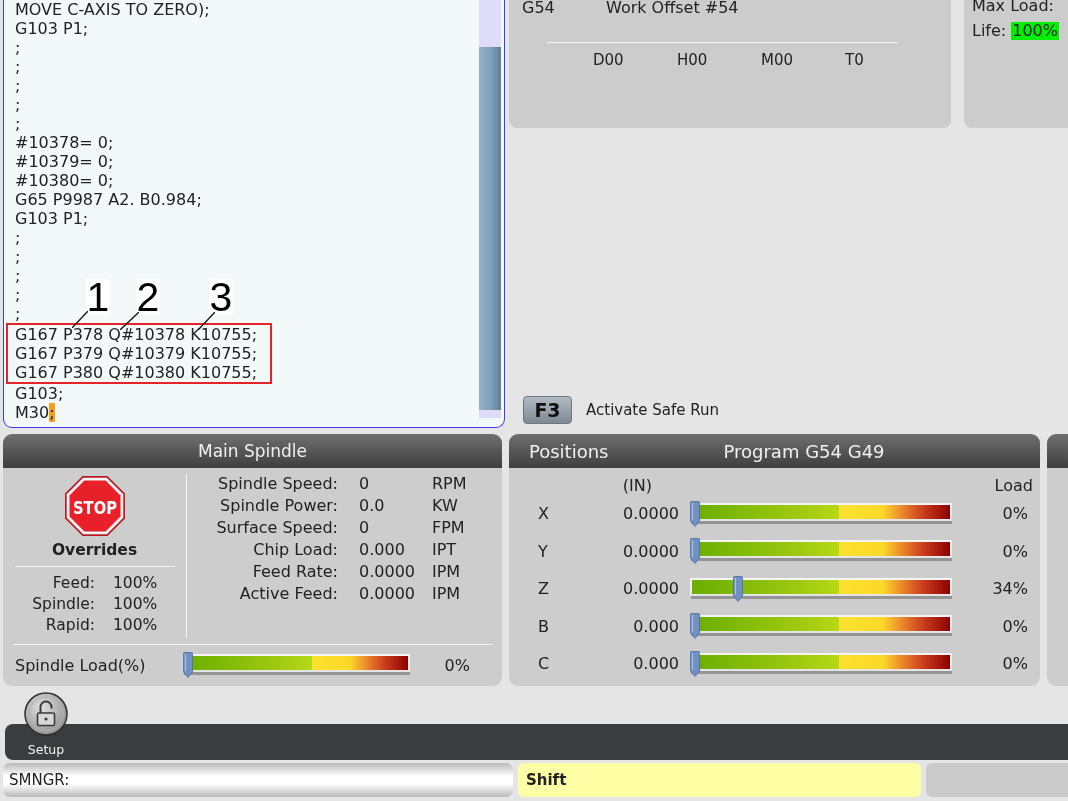 This screenshot has height=801, width=1068. What do you see at coordinates (46, 724) in the screenshot?
I see `setup-tab: Setup` at bounding box center [46, 724].